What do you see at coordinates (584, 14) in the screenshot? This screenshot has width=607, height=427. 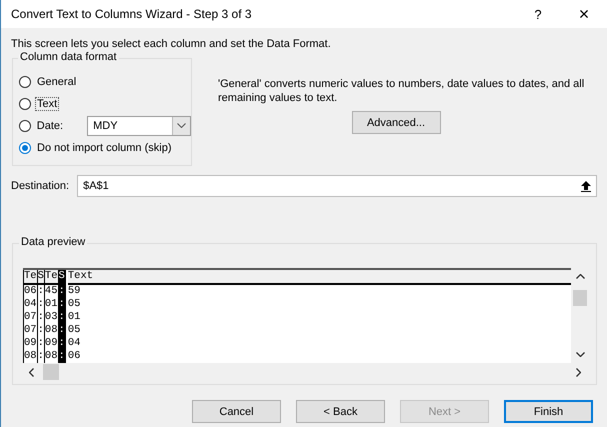 I see `close-button: ×` at bounding box center [584, 14].